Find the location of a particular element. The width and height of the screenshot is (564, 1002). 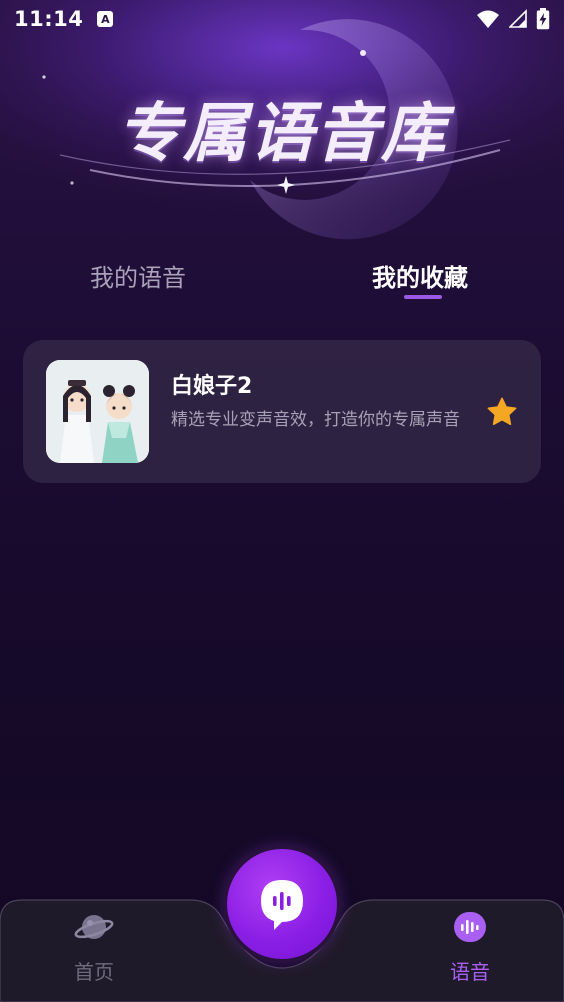

tab-bar: 我的语音 我的收藏 is located at coordinates (282, 280).